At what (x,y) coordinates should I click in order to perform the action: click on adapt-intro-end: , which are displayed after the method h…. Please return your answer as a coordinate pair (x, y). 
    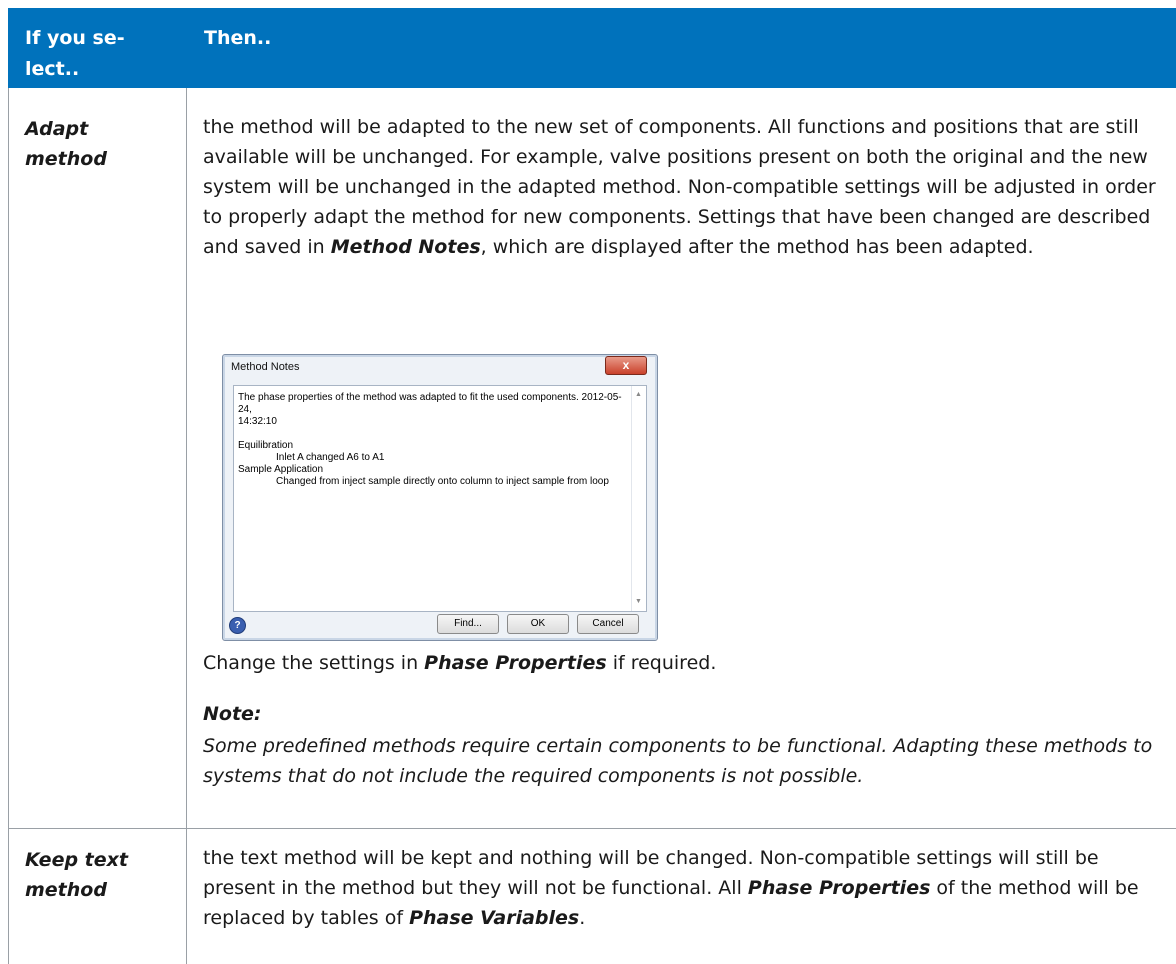
    Looking at the image, I should click on (757, 247).